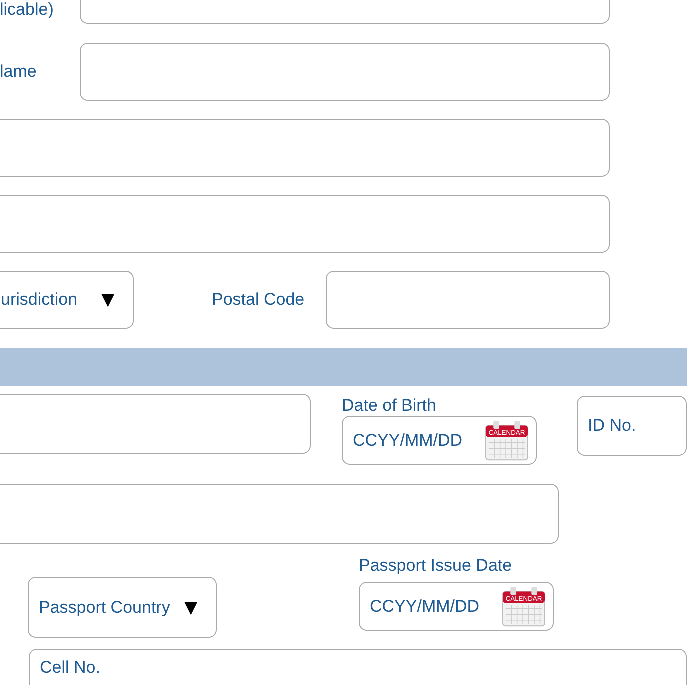 The height and width of the screenshot is (685, 687). What do you see at coordinates (259, 300) in the screenshot?
I see `field-label: Postal Code` at bounding box center [259, 300].